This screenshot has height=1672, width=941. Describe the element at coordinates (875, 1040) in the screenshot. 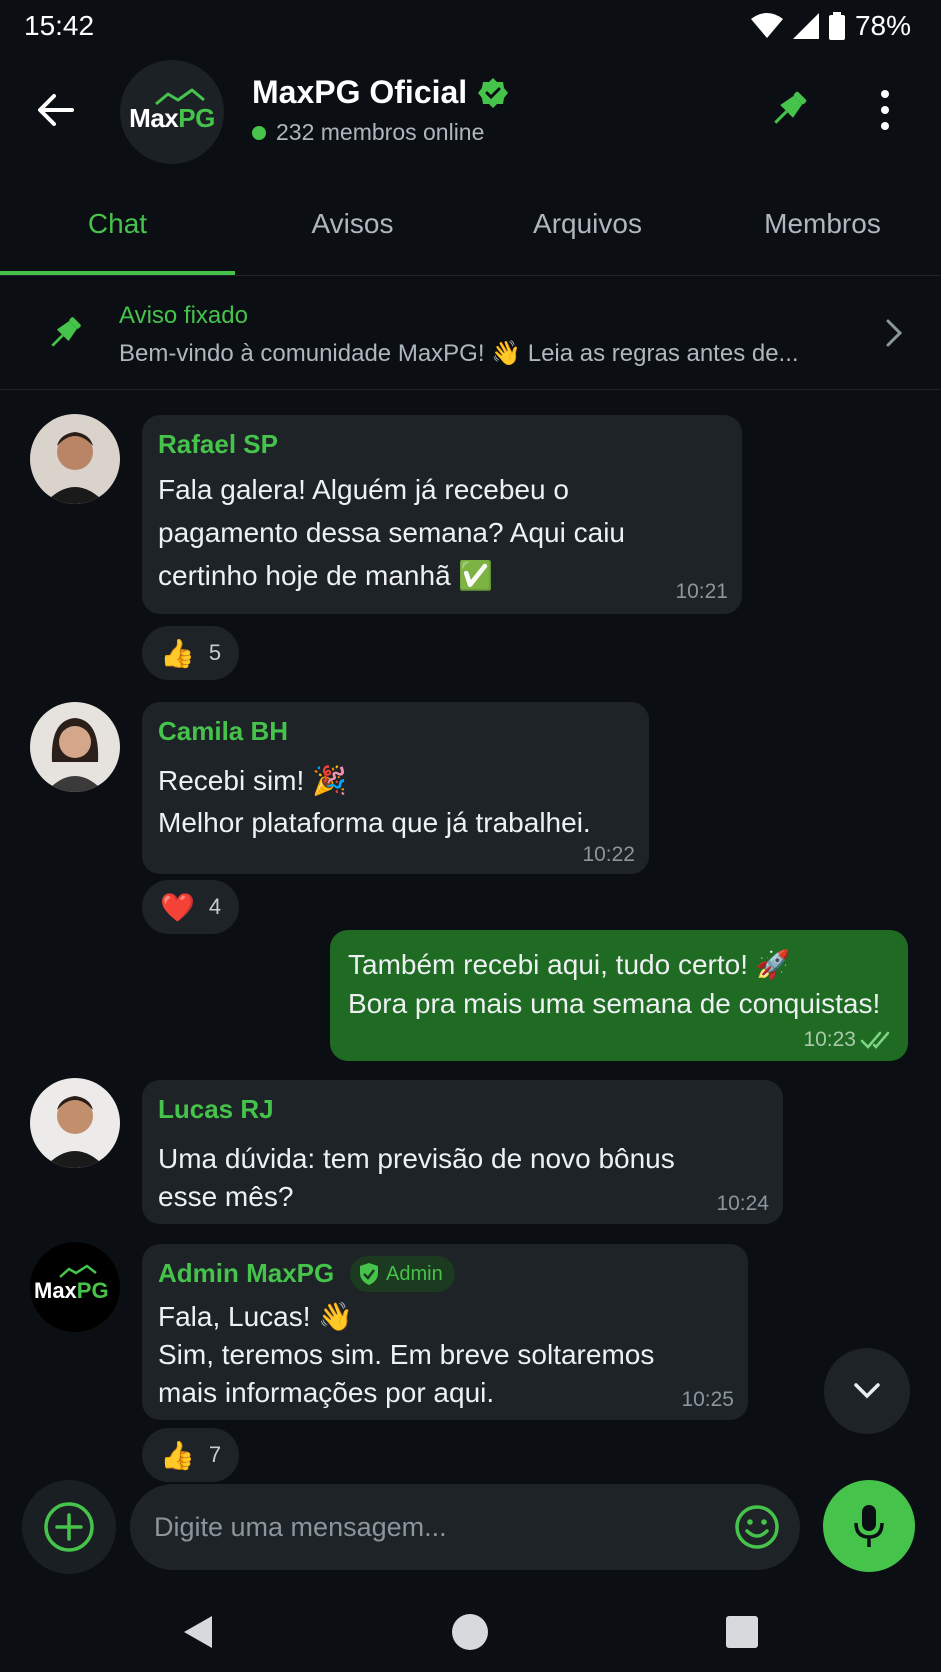

I see `double-check-icon` at that location.